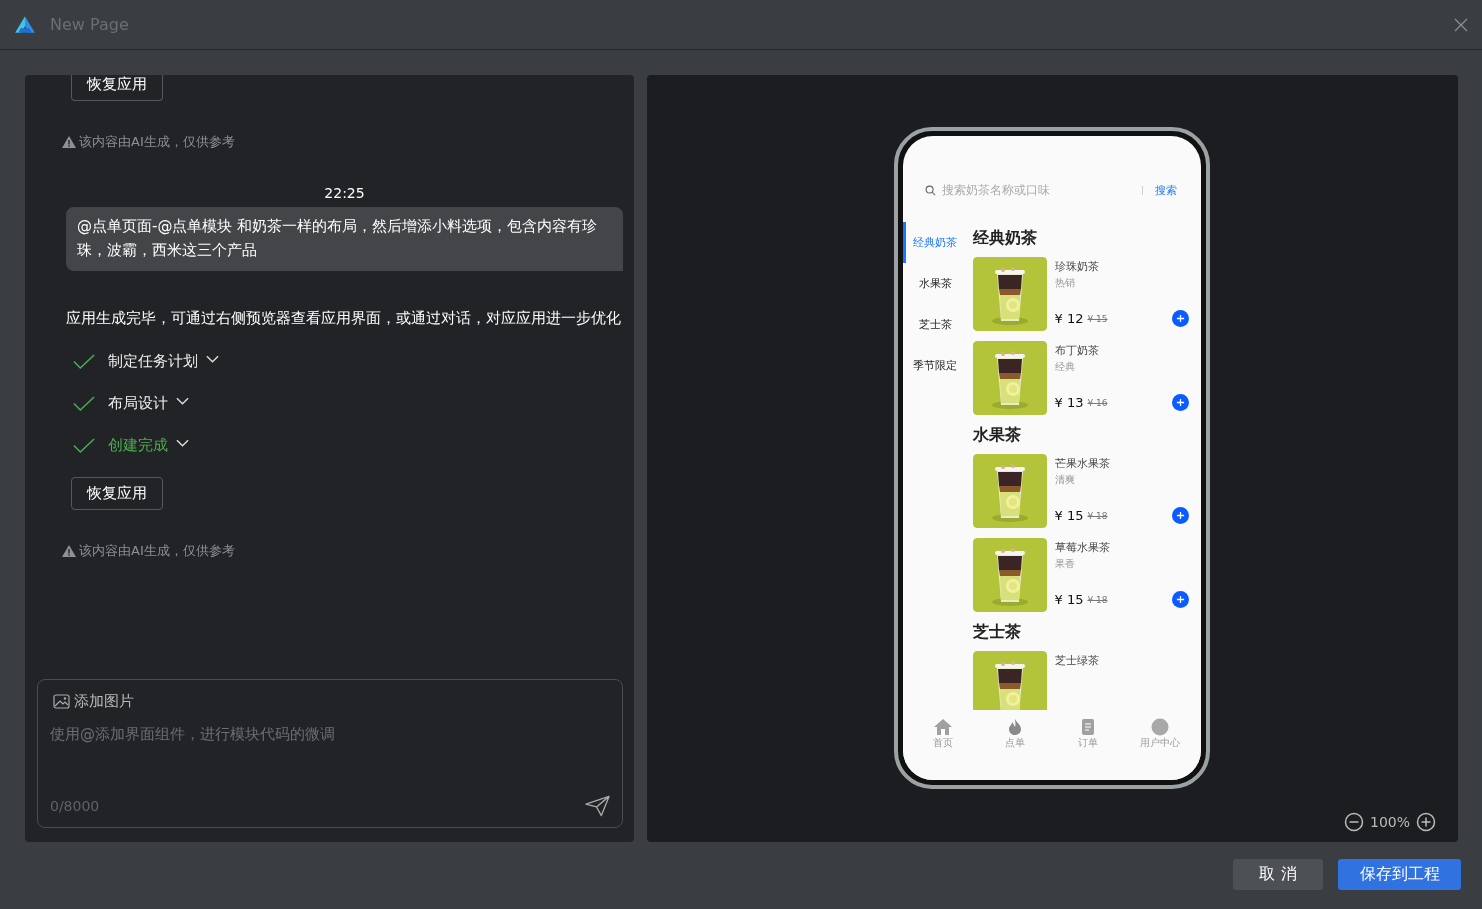 The image size is (1482, 909). I want to click on product-name: 珍珠奶茶, so click(1077, 266).